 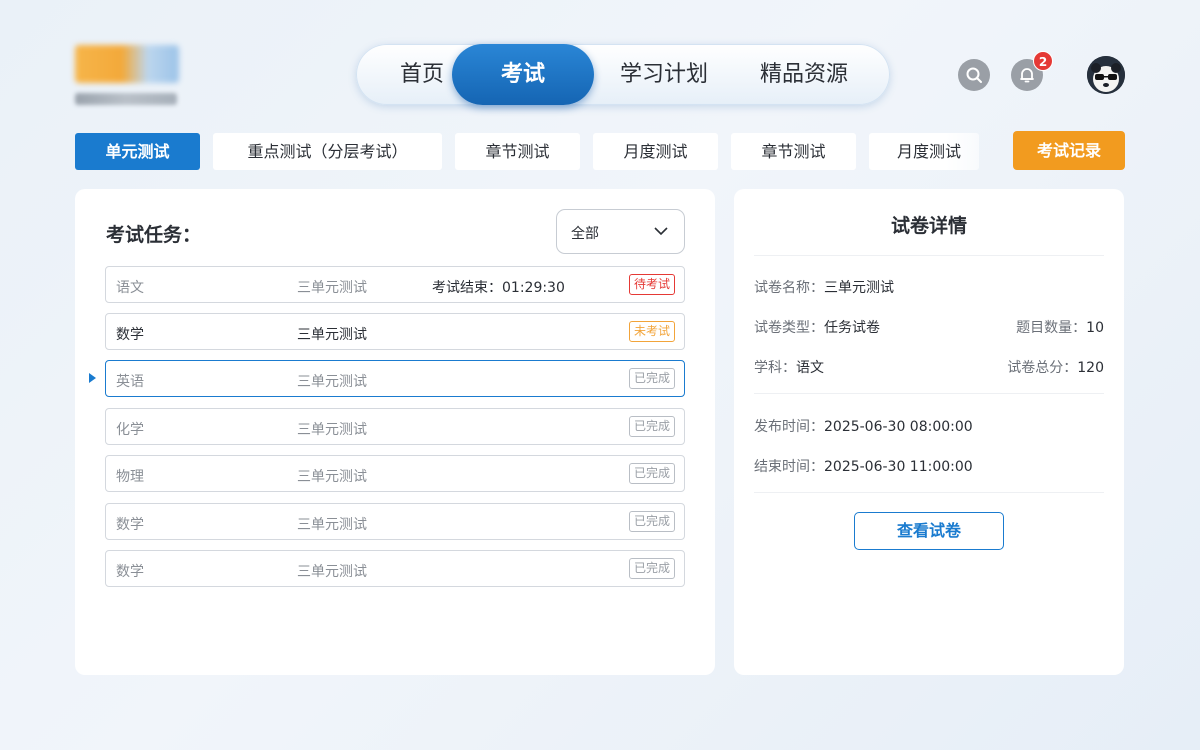 I want to click on view-paper-button: 查看试卷, so click(x=929, y=531).